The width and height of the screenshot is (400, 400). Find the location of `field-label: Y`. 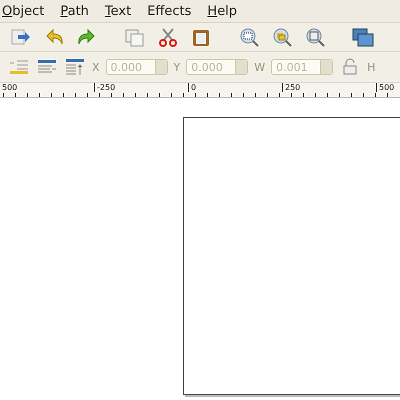

field-label: Y is located at coordinates (177, 67).